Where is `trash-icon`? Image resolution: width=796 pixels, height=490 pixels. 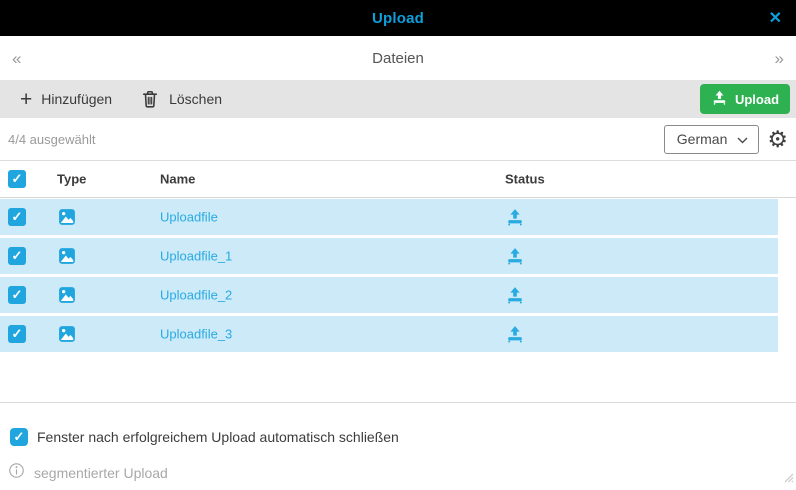
trash-icon is located at coordinates (150, 99).